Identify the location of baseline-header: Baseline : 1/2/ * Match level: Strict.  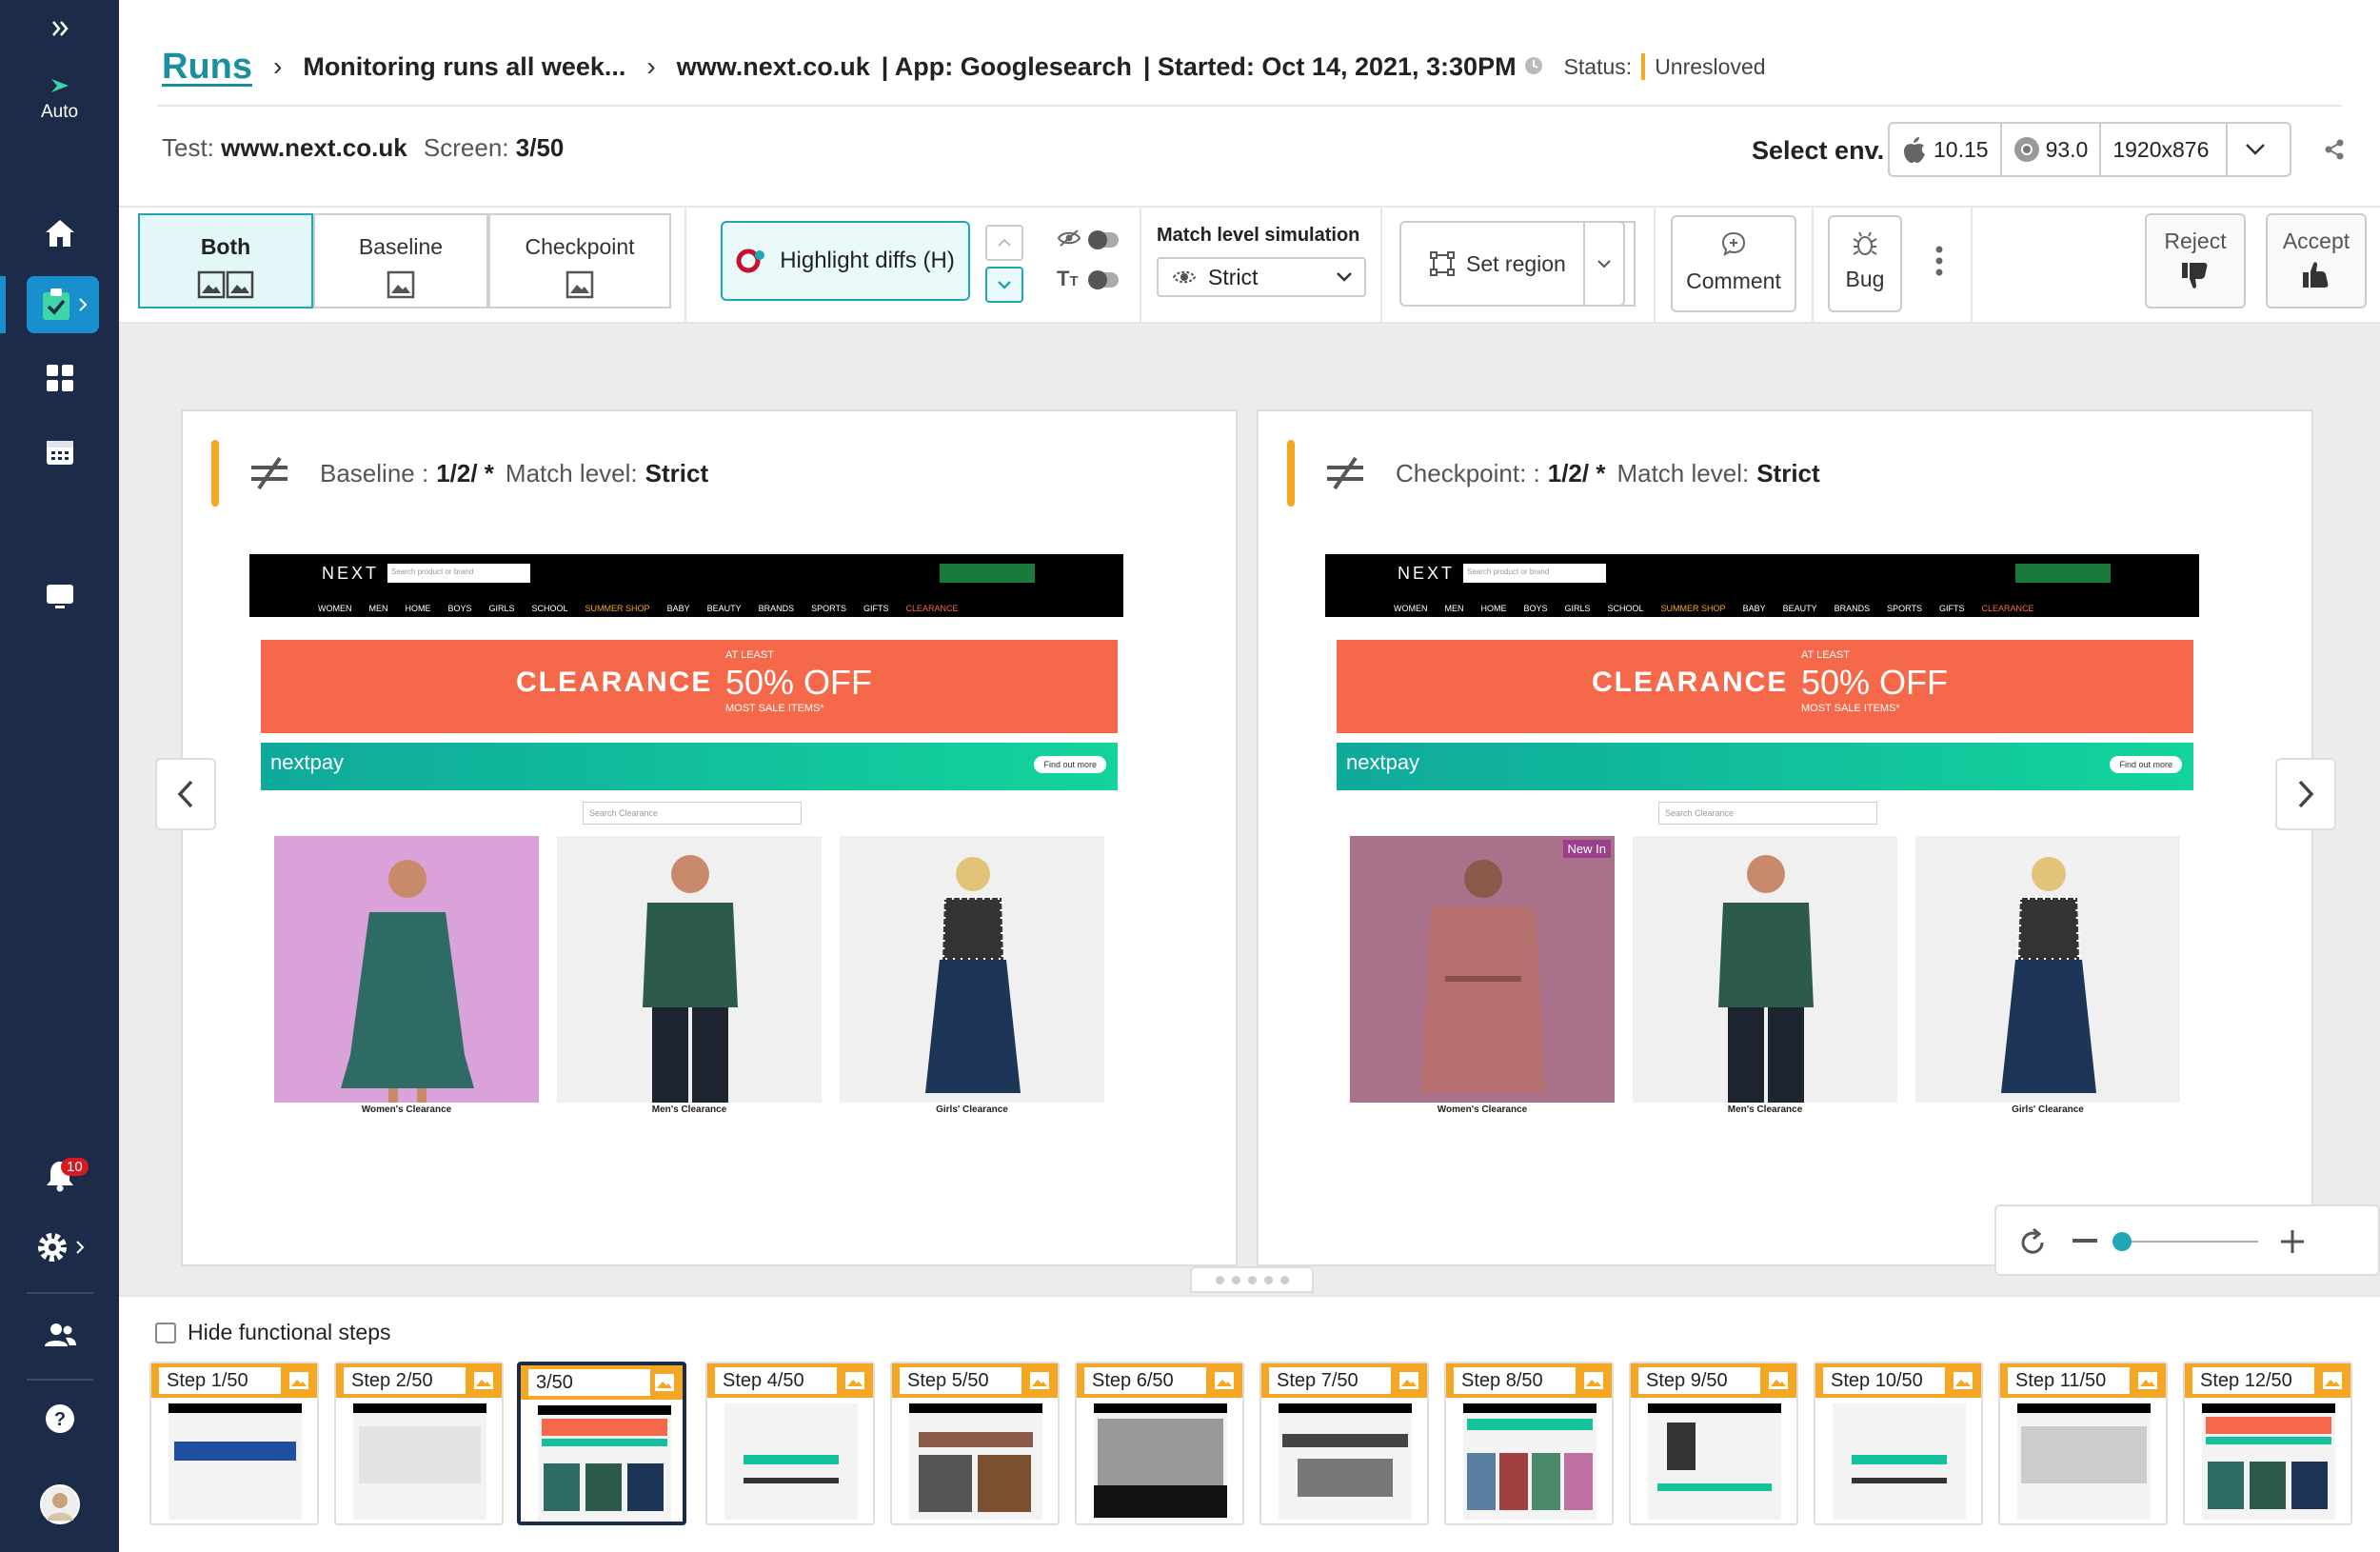
(459, 473).